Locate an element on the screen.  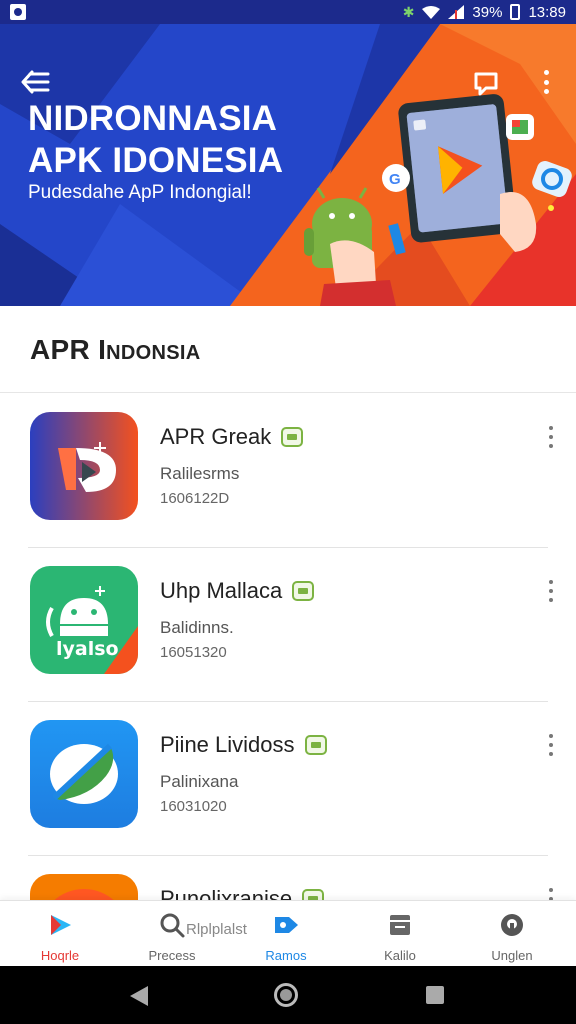
nav-kalilo: Kalilo is located at coordinates (400, 936).